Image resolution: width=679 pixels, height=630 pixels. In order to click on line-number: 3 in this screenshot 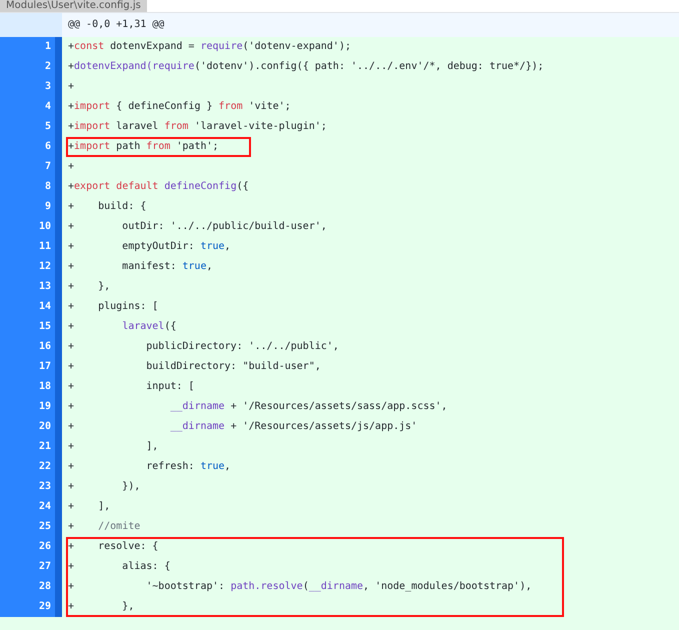, I will do `click(48, 87)`.